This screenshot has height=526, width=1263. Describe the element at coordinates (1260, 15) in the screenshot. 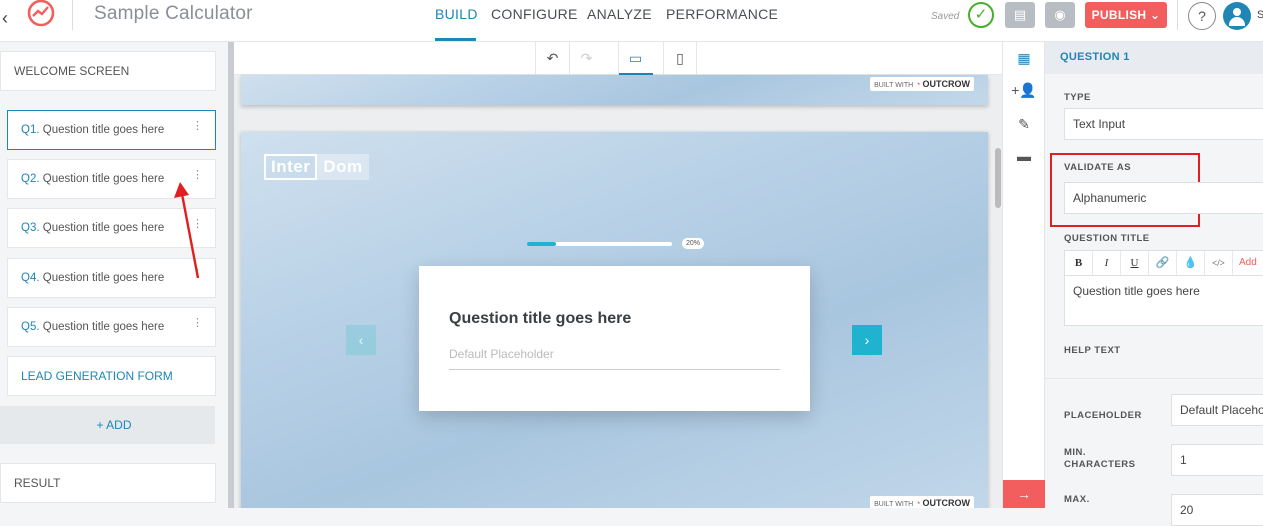

I see `user-name: S` at that location.